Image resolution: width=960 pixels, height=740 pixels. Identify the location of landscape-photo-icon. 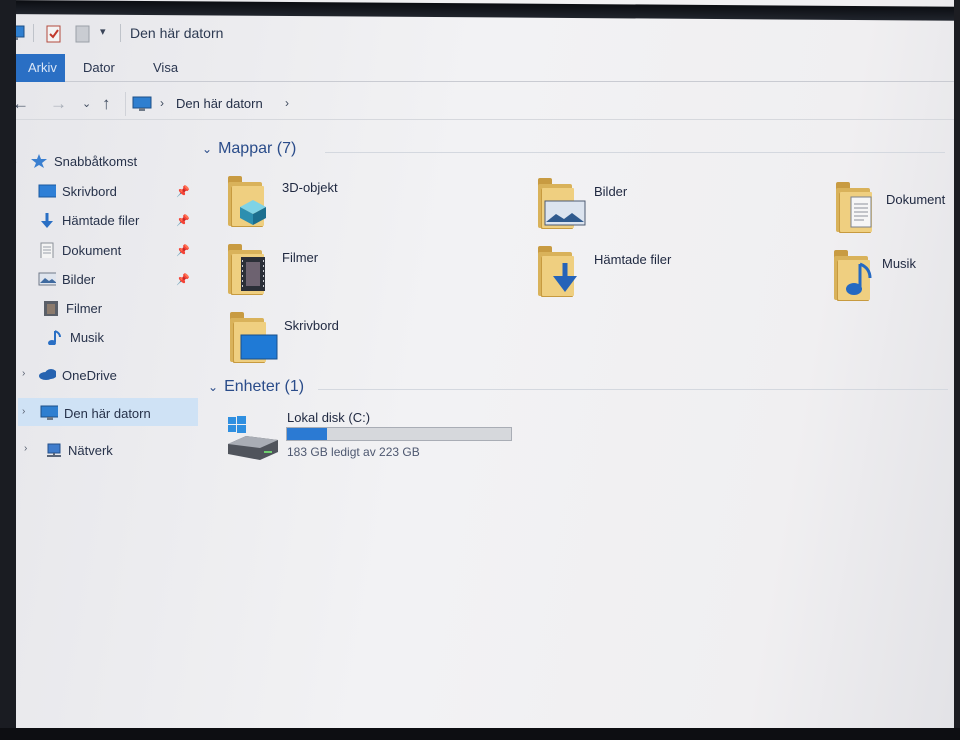
(565, 213).